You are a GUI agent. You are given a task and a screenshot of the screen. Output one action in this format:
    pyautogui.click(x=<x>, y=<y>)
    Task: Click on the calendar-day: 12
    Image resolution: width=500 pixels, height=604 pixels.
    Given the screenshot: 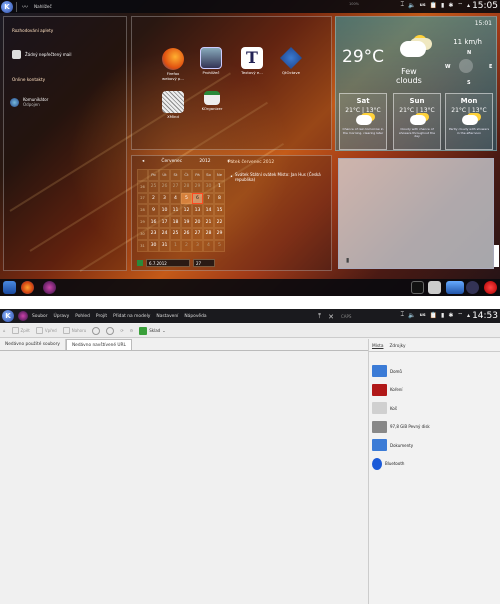 What is the action you would take?
    pyautogui.click(x=186, y=210)
    